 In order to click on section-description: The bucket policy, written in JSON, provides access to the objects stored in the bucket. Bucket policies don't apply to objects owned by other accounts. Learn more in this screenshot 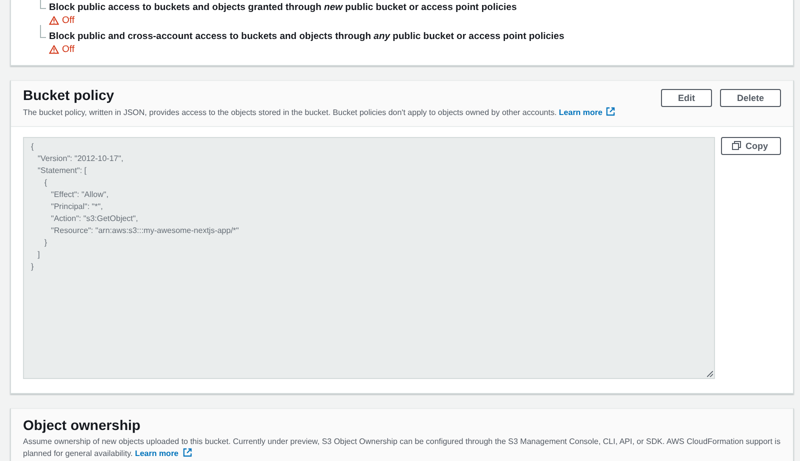, I will do `click(319, 113)`.